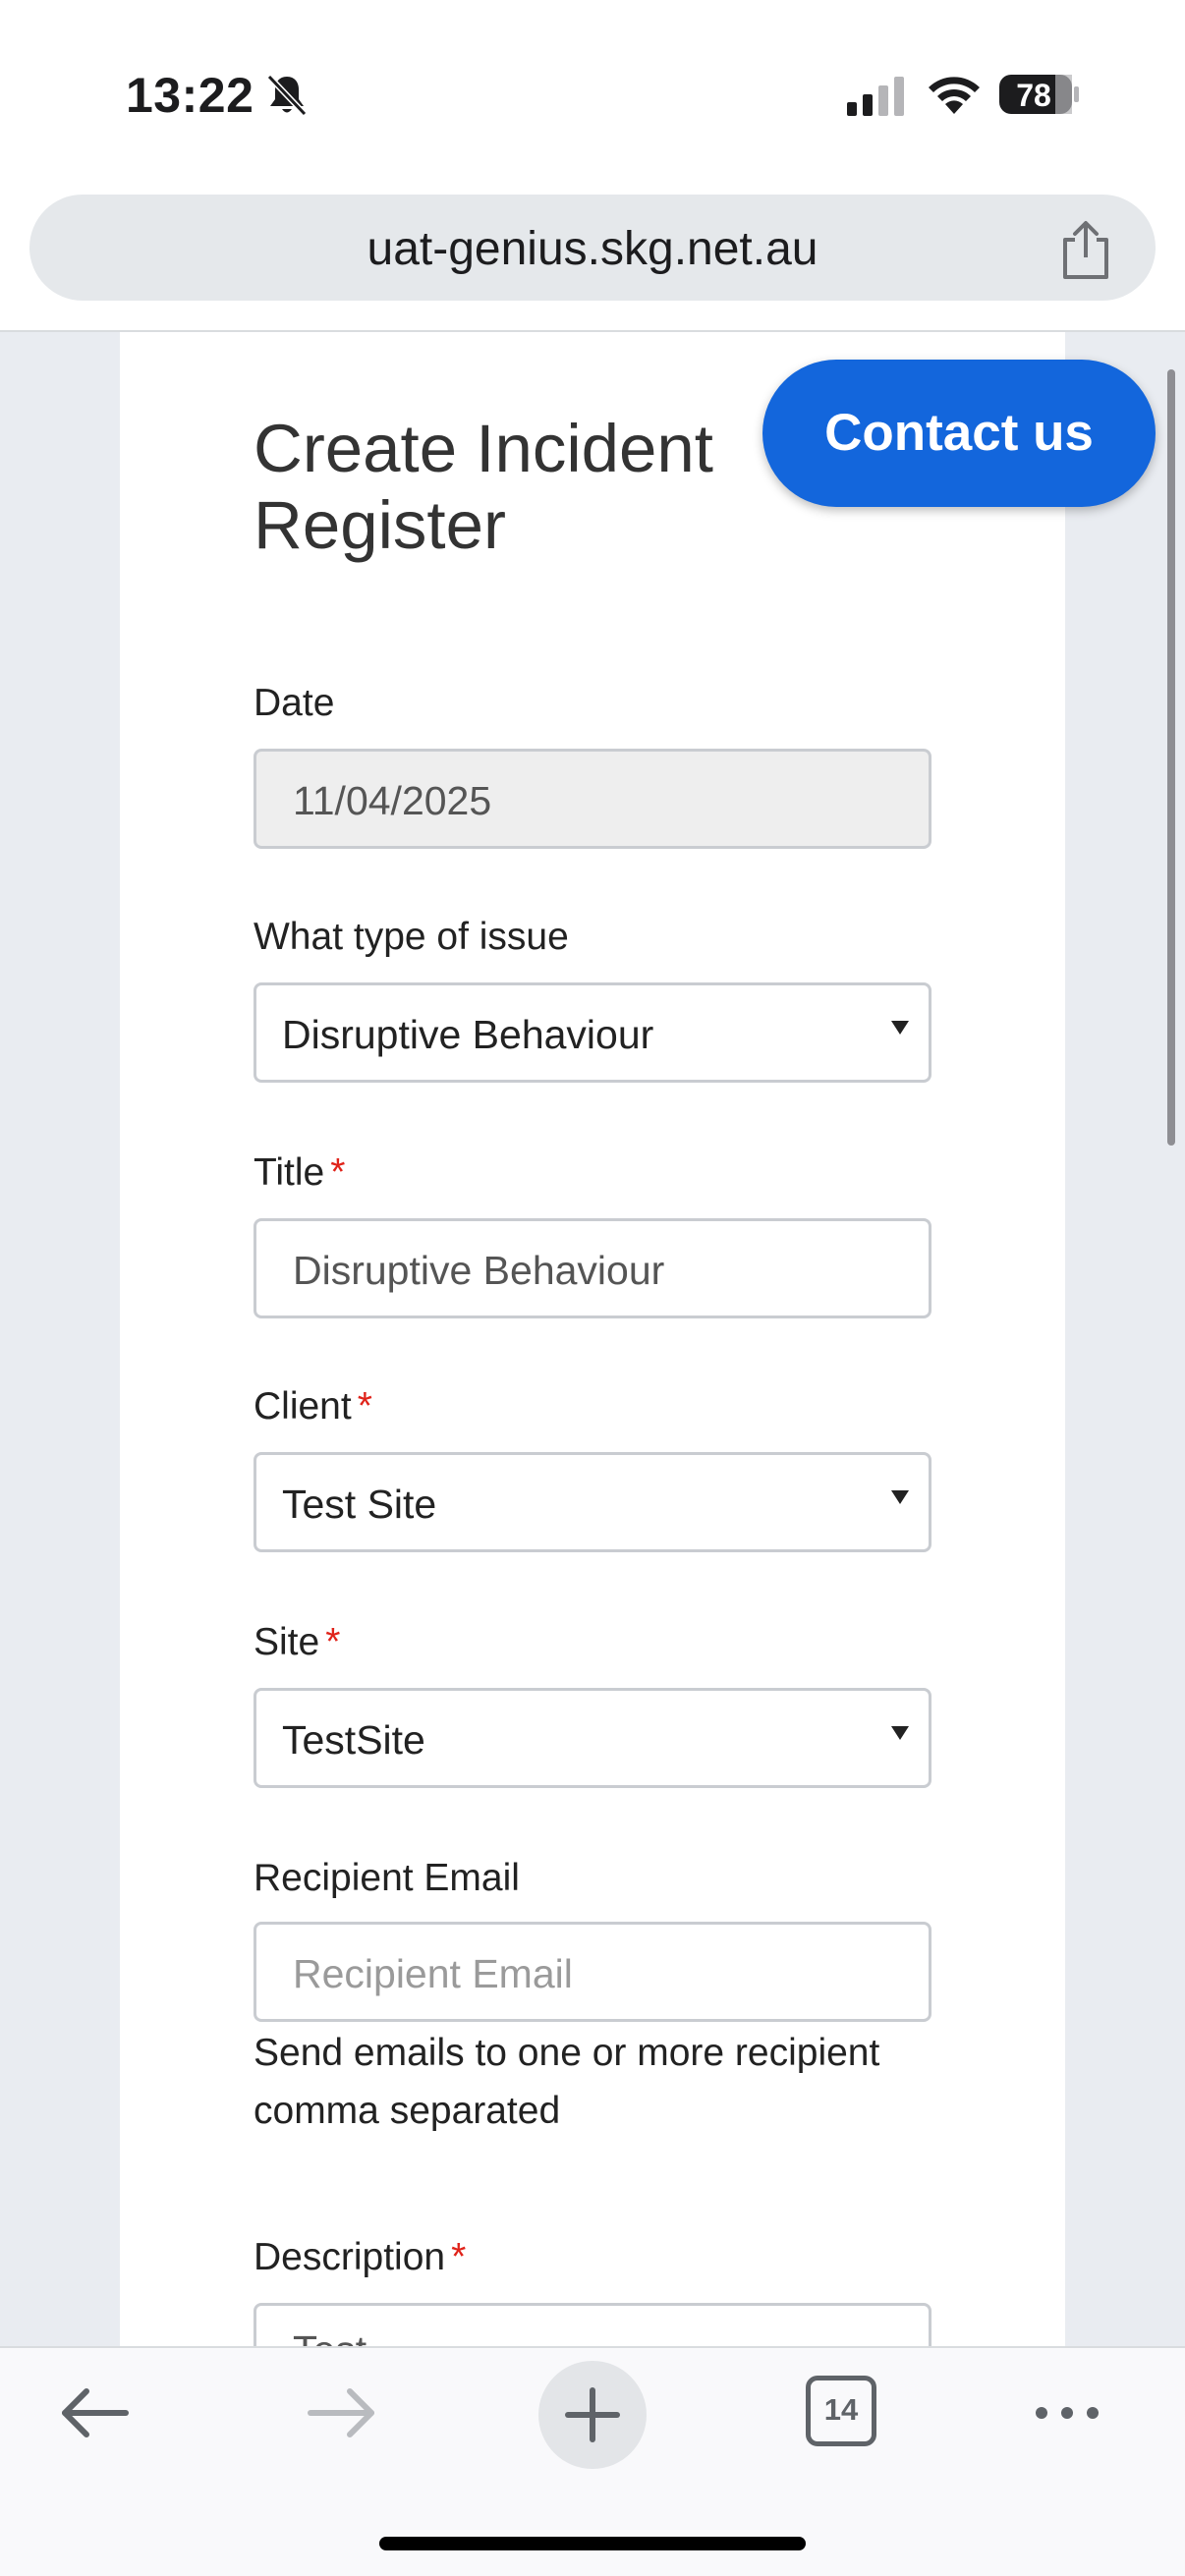  I want to click on tabs-button: 14, so click(841, 2411).